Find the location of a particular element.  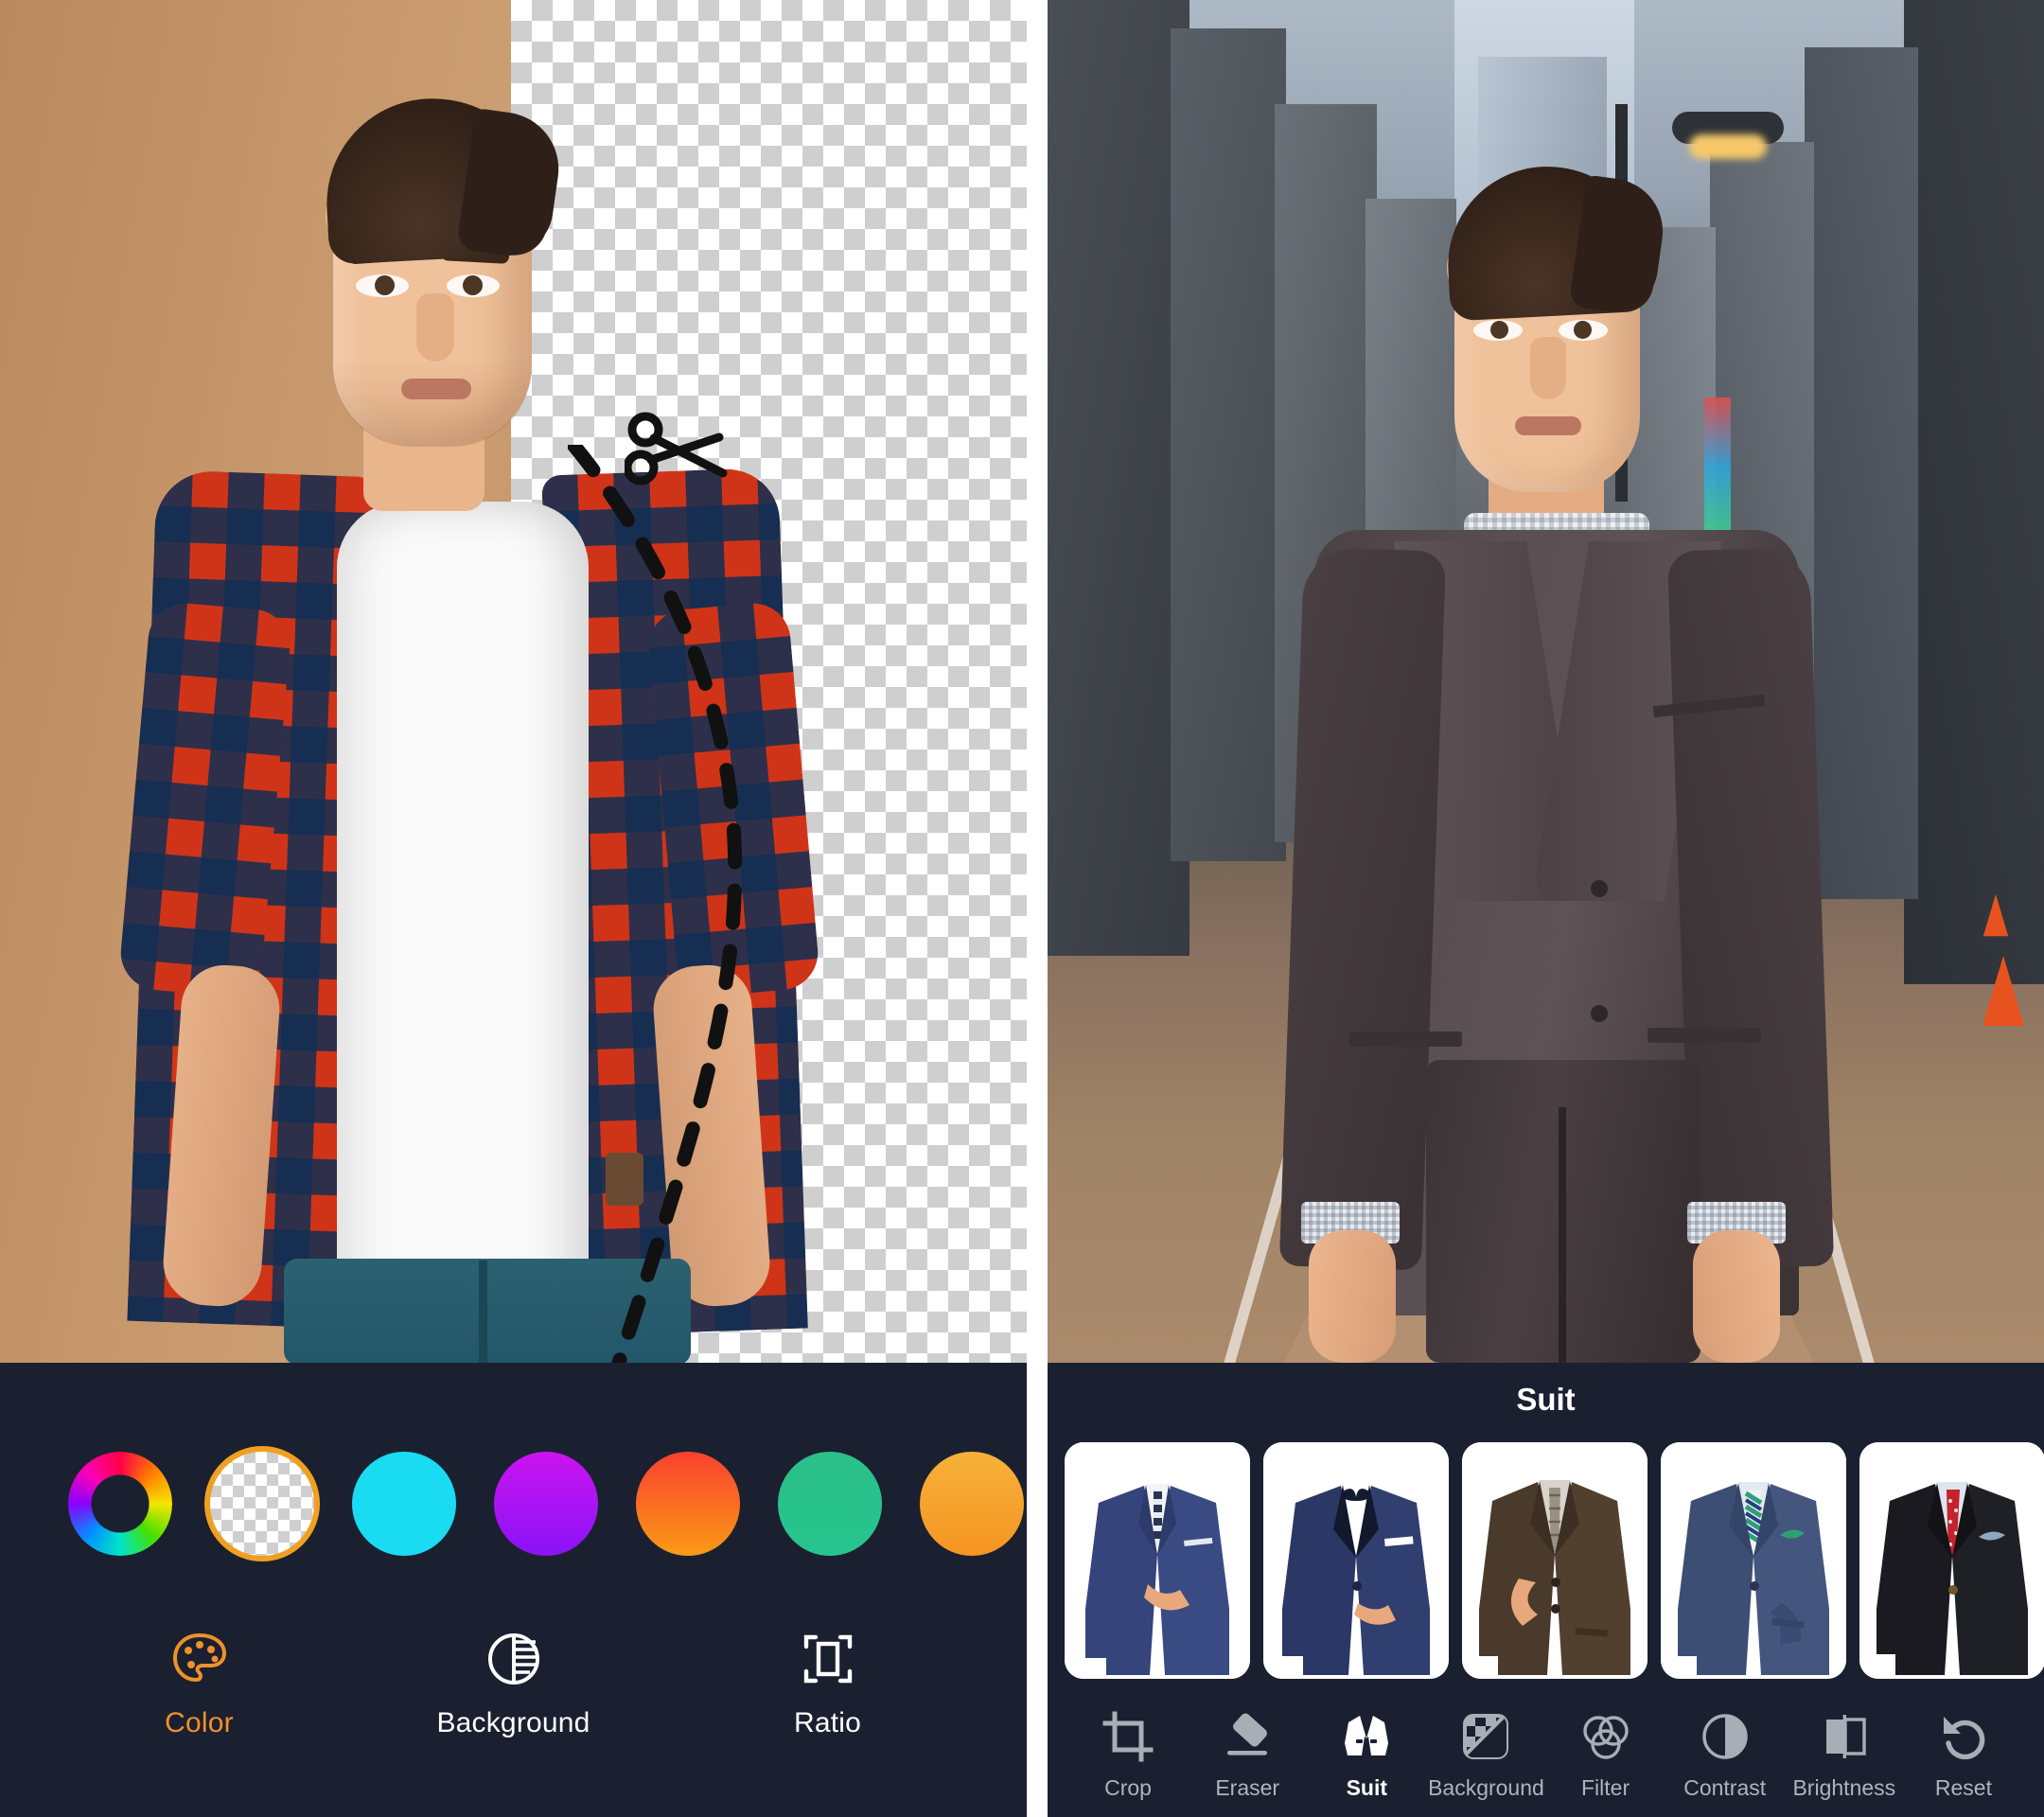

color-wheel-swatch is located at coordinates (120, 1504).